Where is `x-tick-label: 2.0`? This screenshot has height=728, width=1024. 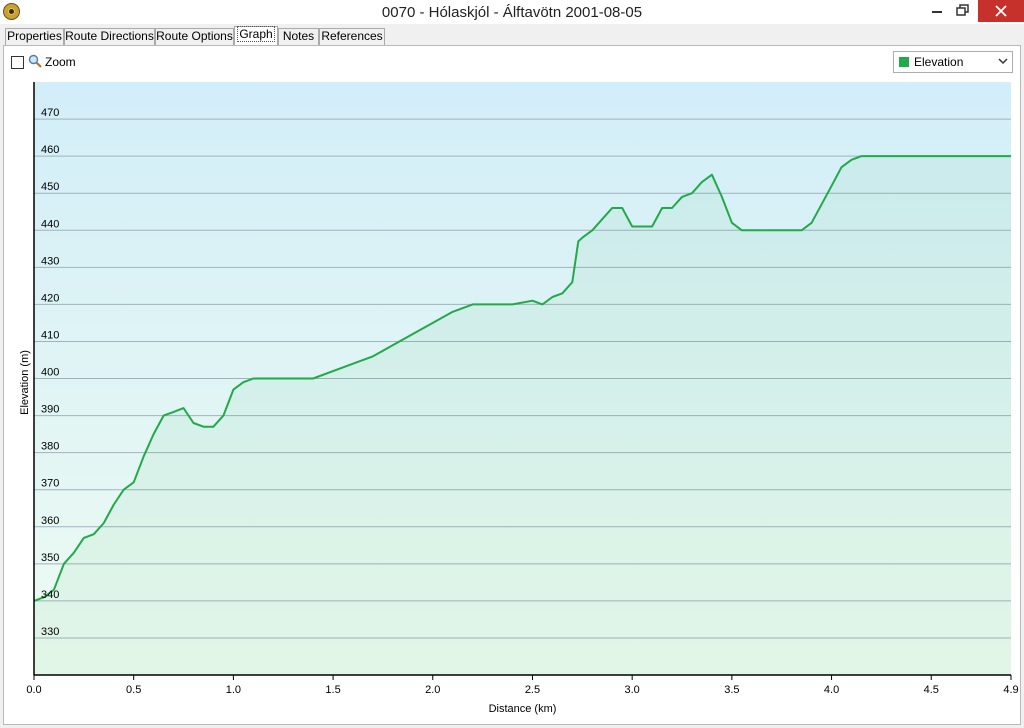 x-tick-label: 2.0 is located at coordinates (432, 690).